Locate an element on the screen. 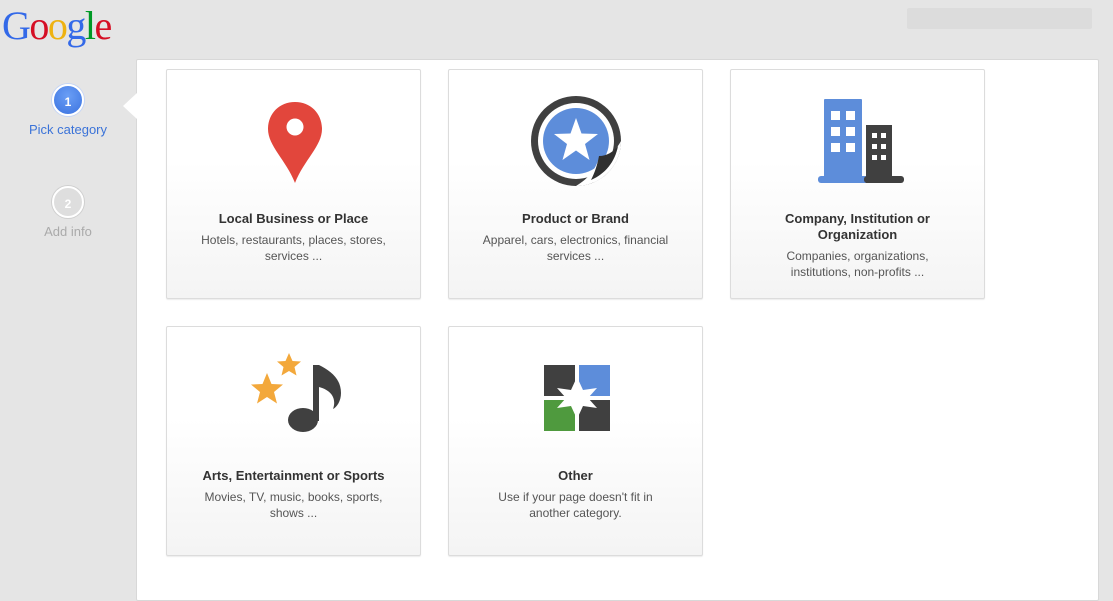  map-pin-icon is located at coordinates (294, 142).